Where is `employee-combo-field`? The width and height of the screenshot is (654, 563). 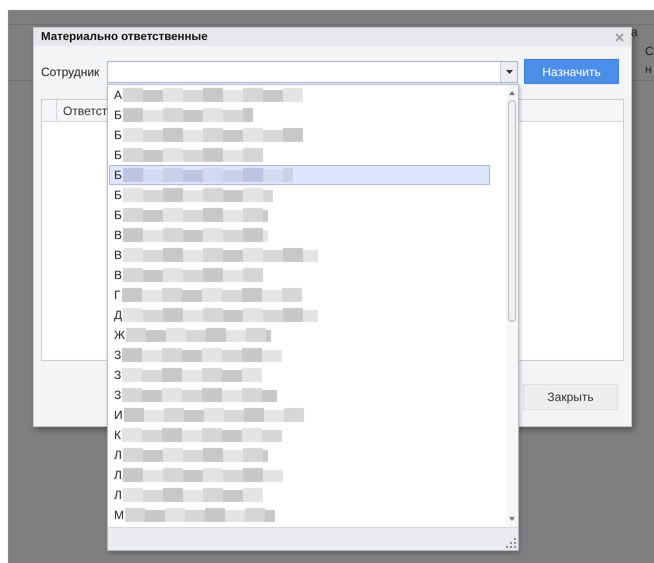
employee-combo-field is located at coordinates (312, 71).